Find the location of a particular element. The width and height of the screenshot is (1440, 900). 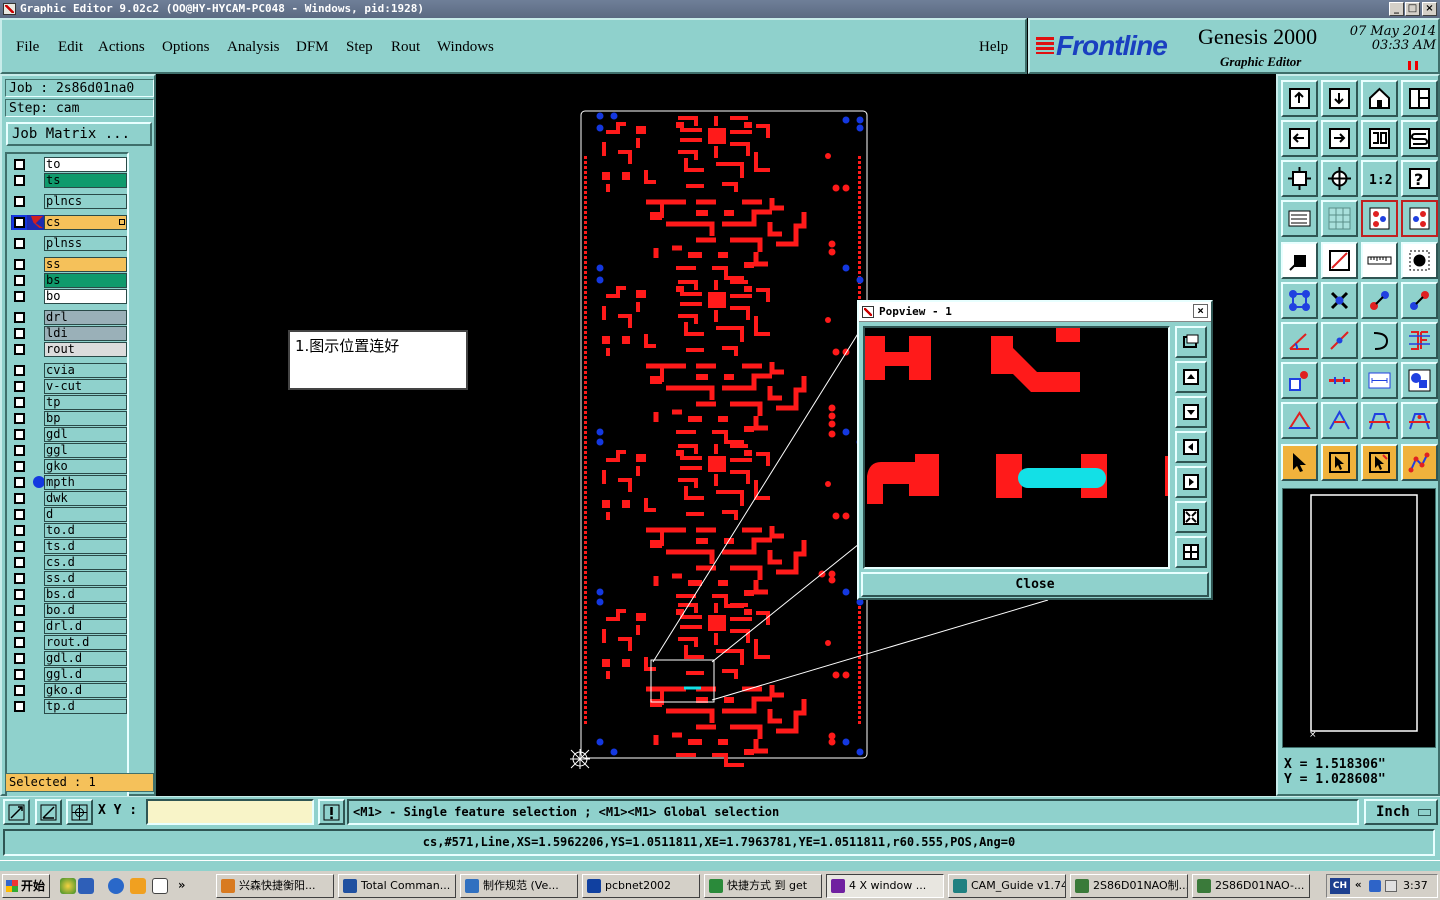

layer-row-gko: gko is located at coordinates (69, 466).